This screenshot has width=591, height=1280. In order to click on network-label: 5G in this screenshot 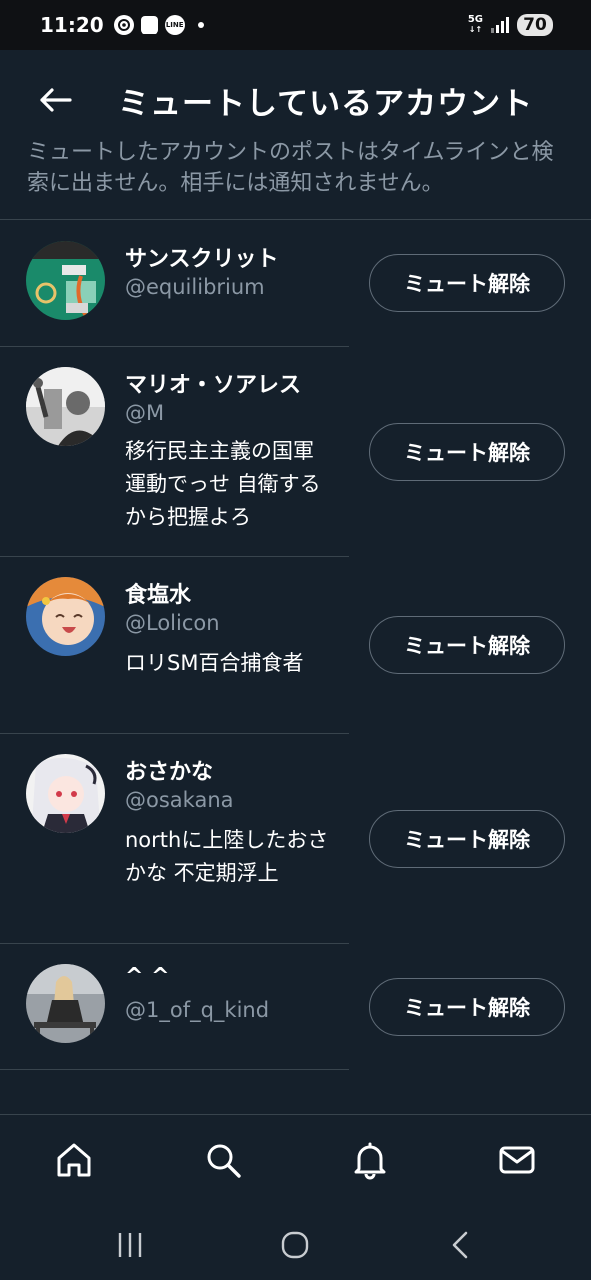, I will do `click(475, 19)`.